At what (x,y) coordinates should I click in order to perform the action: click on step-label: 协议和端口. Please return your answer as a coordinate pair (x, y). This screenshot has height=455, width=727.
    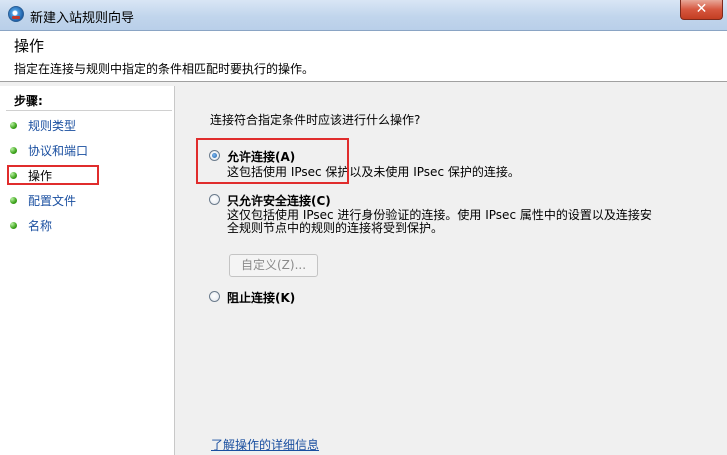
    Looking at the image, I should click on (58, 150).